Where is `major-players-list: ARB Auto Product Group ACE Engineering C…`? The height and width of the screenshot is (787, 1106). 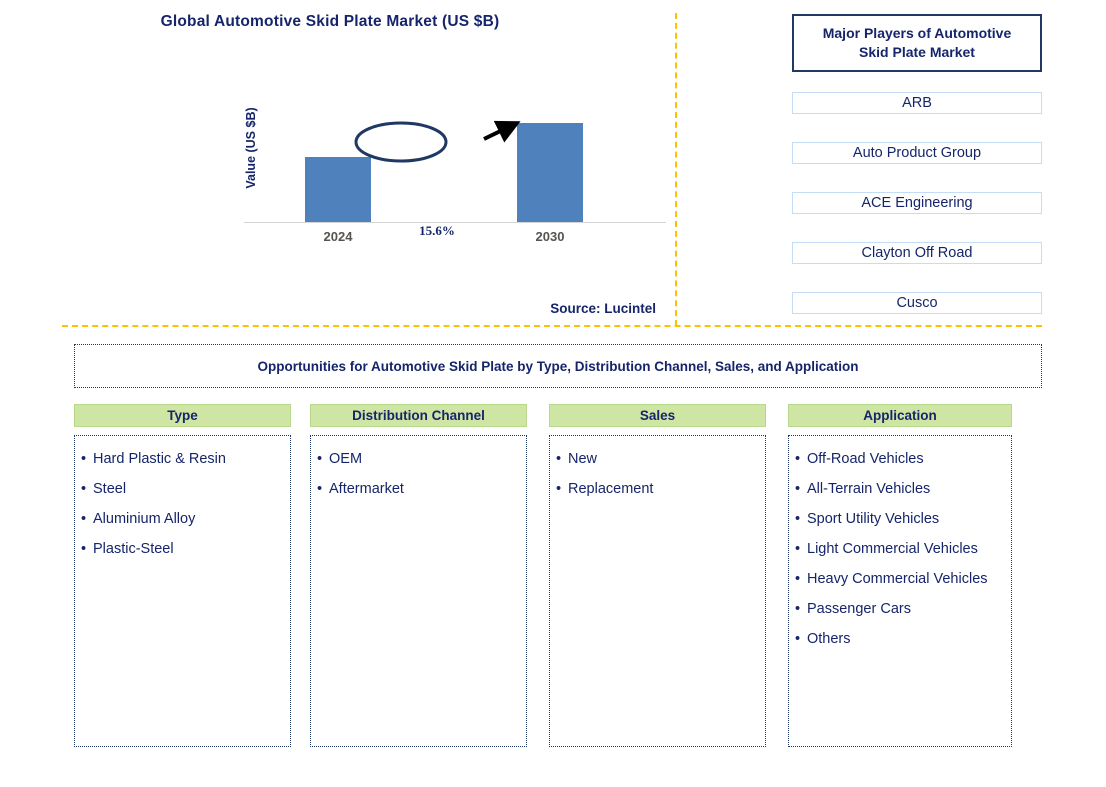 major-players-list: ARB Auto Product Group ACE Engineering C… is located at coordinates (917, 217).